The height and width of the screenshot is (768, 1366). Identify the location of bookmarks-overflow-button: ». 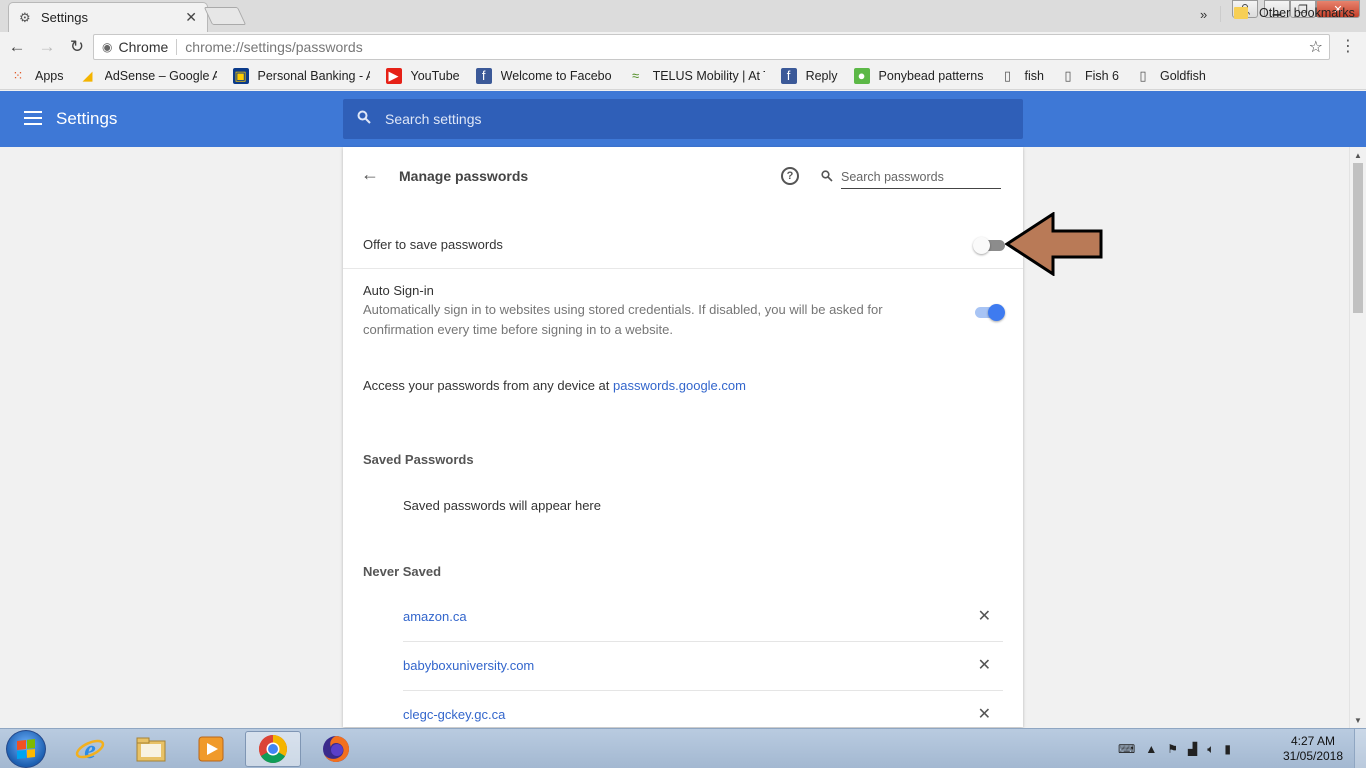
(1203, 14).